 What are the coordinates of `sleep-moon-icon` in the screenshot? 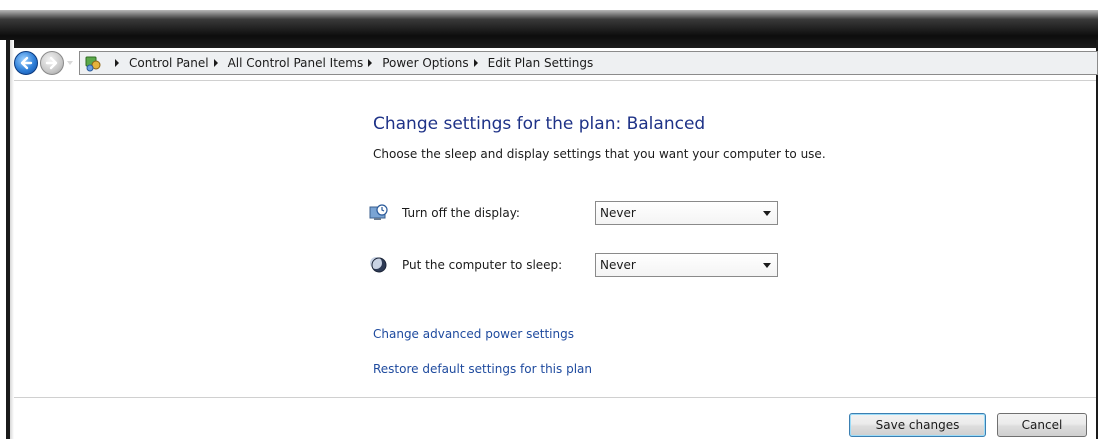 It's located at (379, 265).